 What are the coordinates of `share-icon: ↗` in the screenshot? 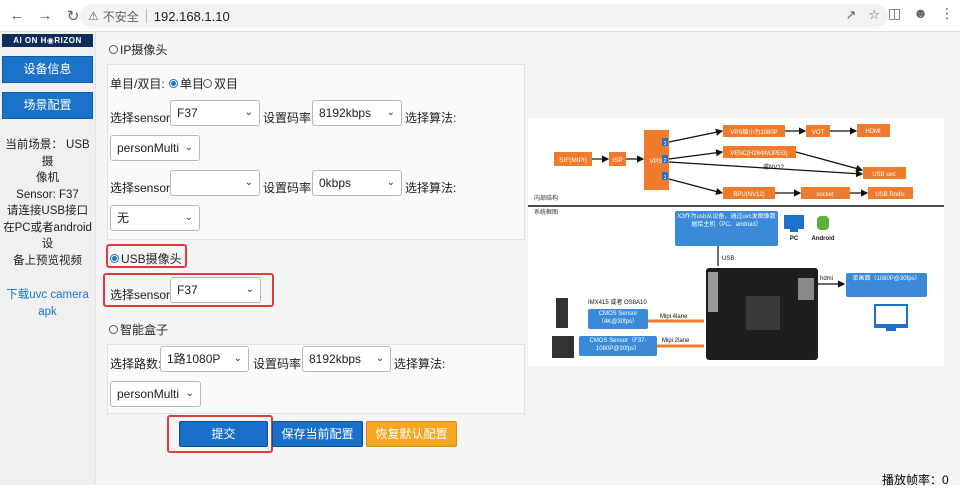 It's located at (850, 15).